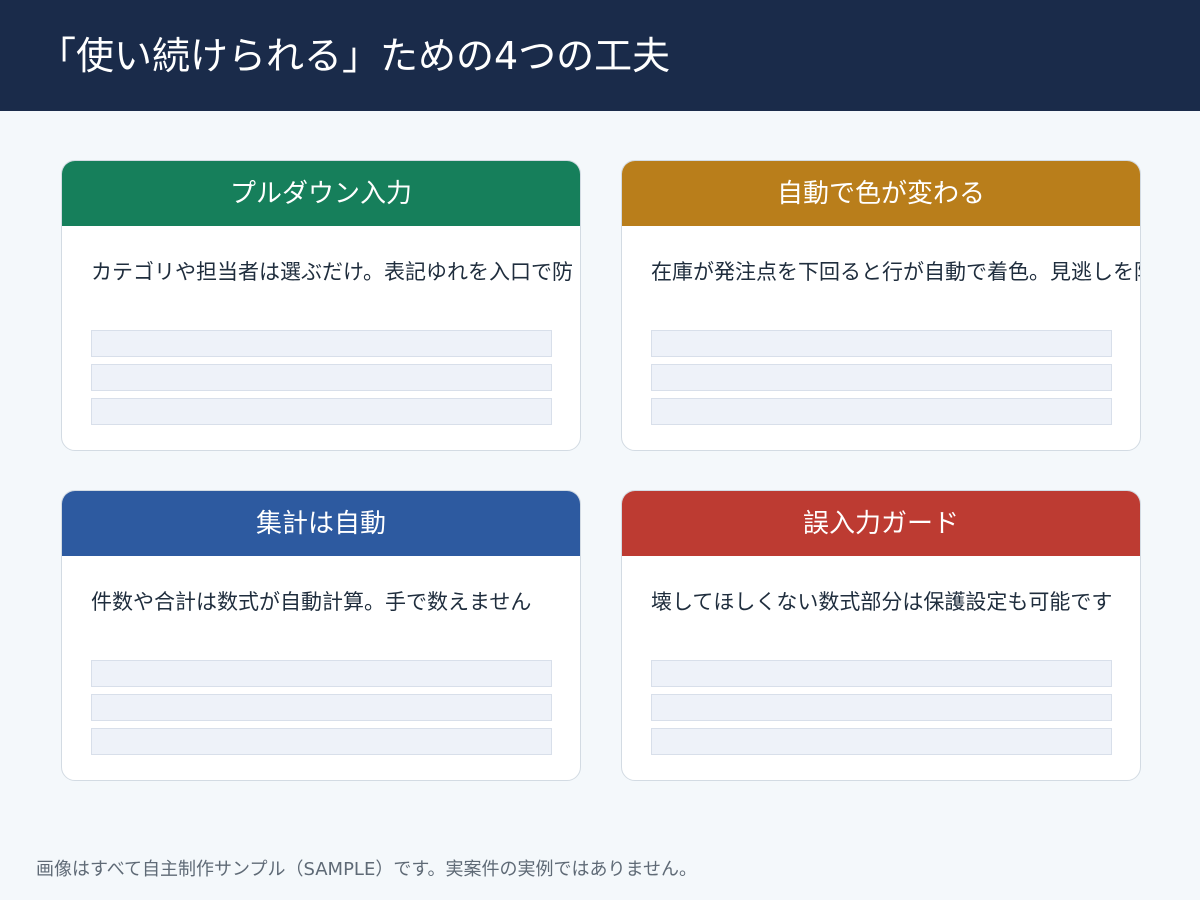  I want to click on card-header: プルダウン入力, so click(321, 193).